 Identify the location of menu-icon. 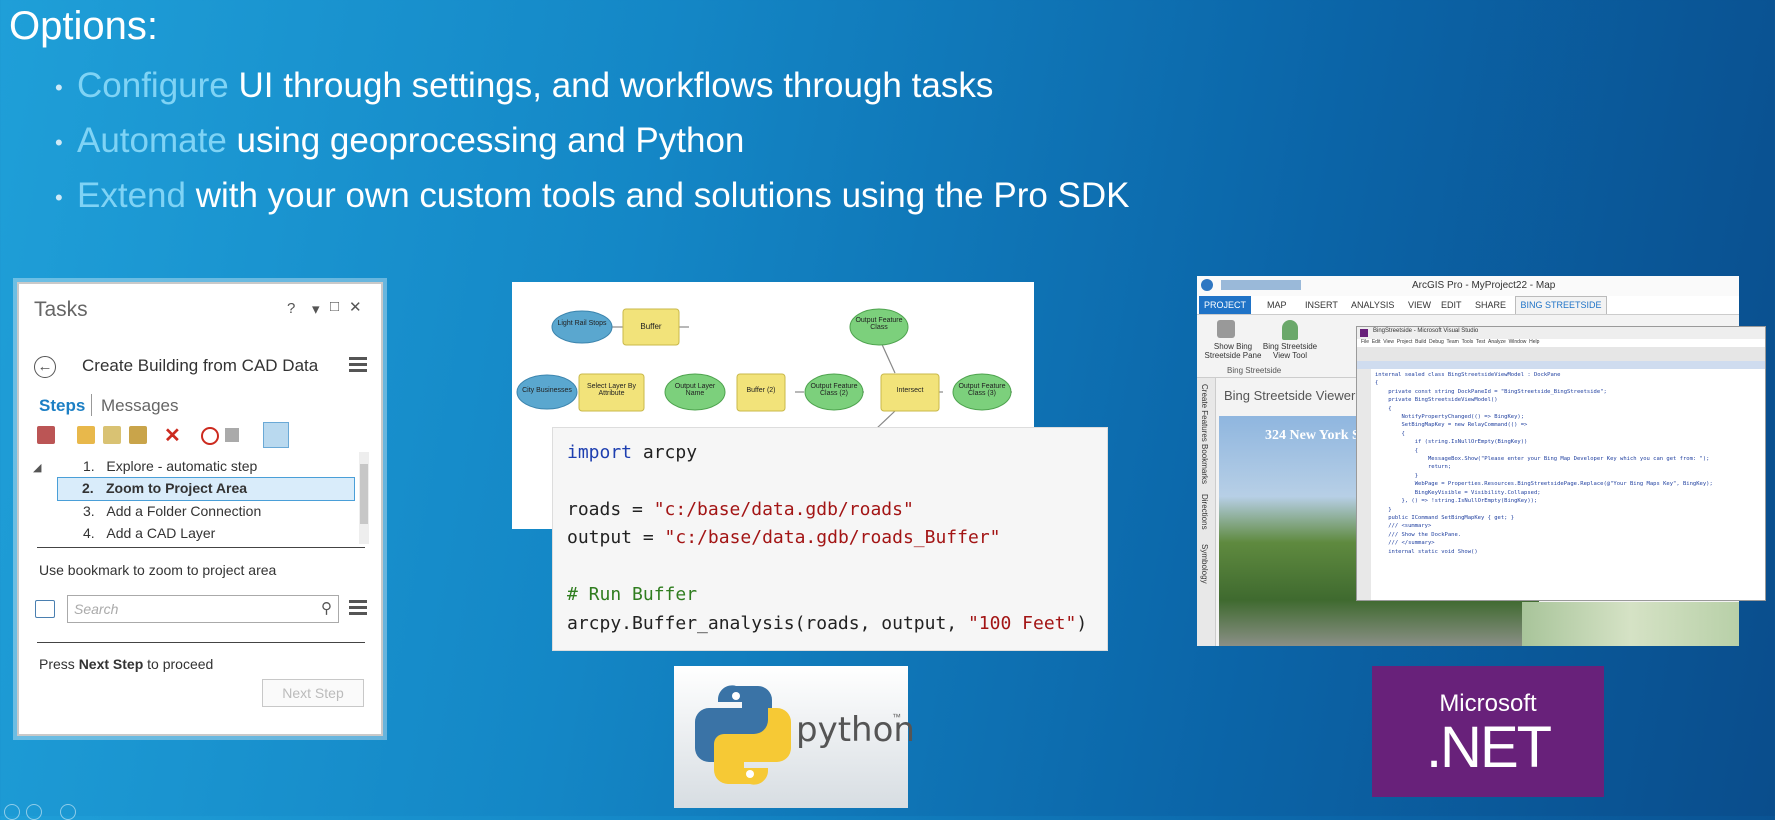
(358, 364).